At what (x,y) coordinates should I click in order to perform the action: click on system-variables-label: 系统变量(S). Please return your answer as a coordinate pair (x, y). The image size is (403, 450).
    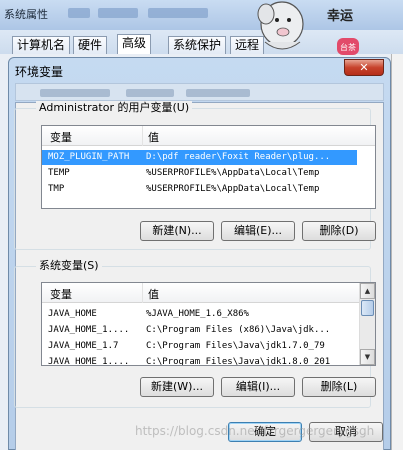
    Looking at the image, I should click on (69, 265).